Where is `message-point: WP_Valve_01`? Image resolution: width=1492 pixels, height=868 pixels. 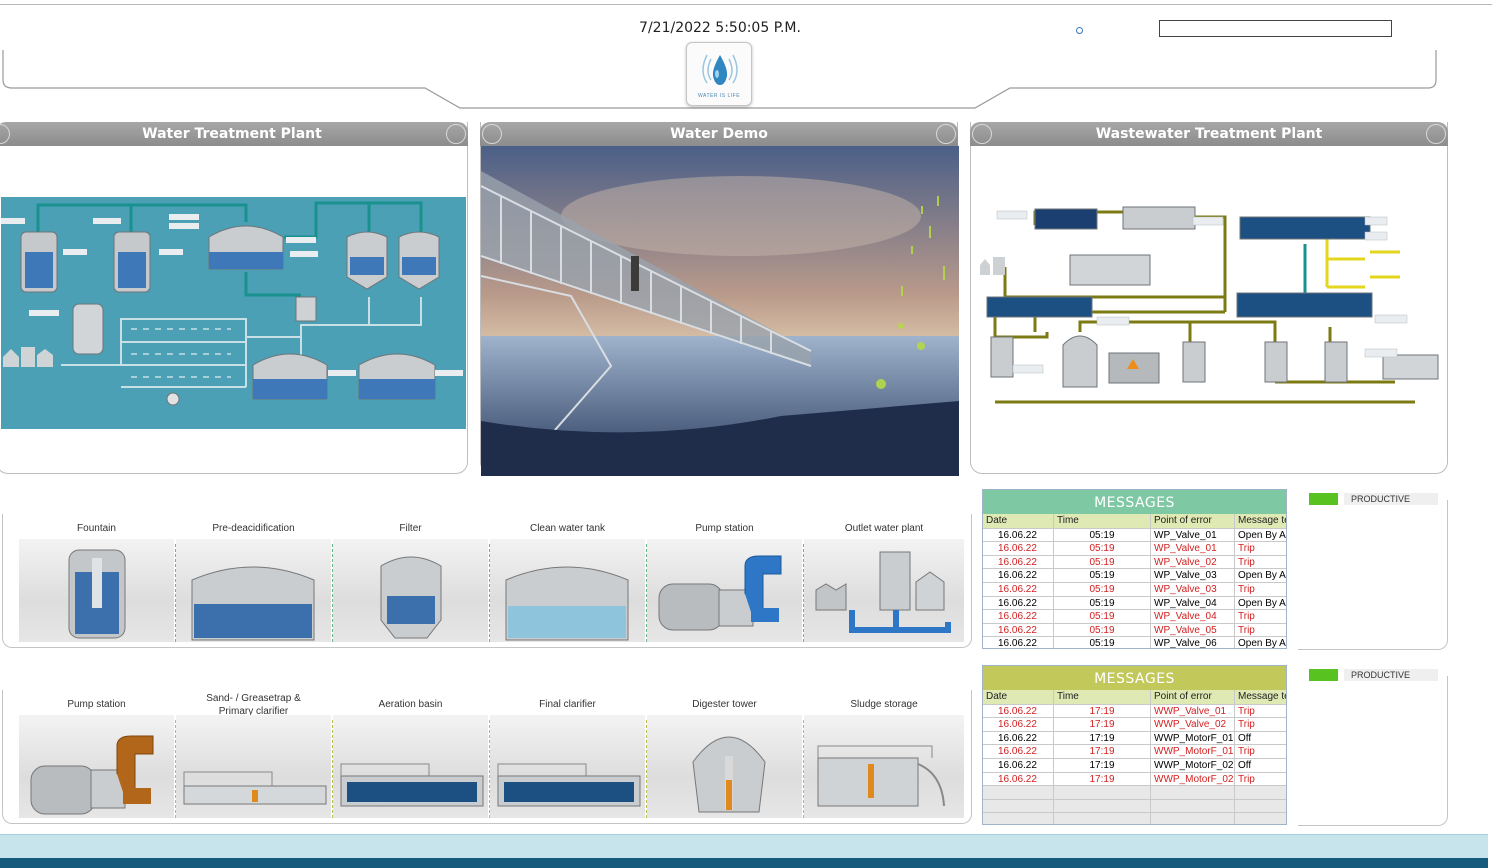 message-point: WP_Valve_01 is located at coordinates (1193, 535).